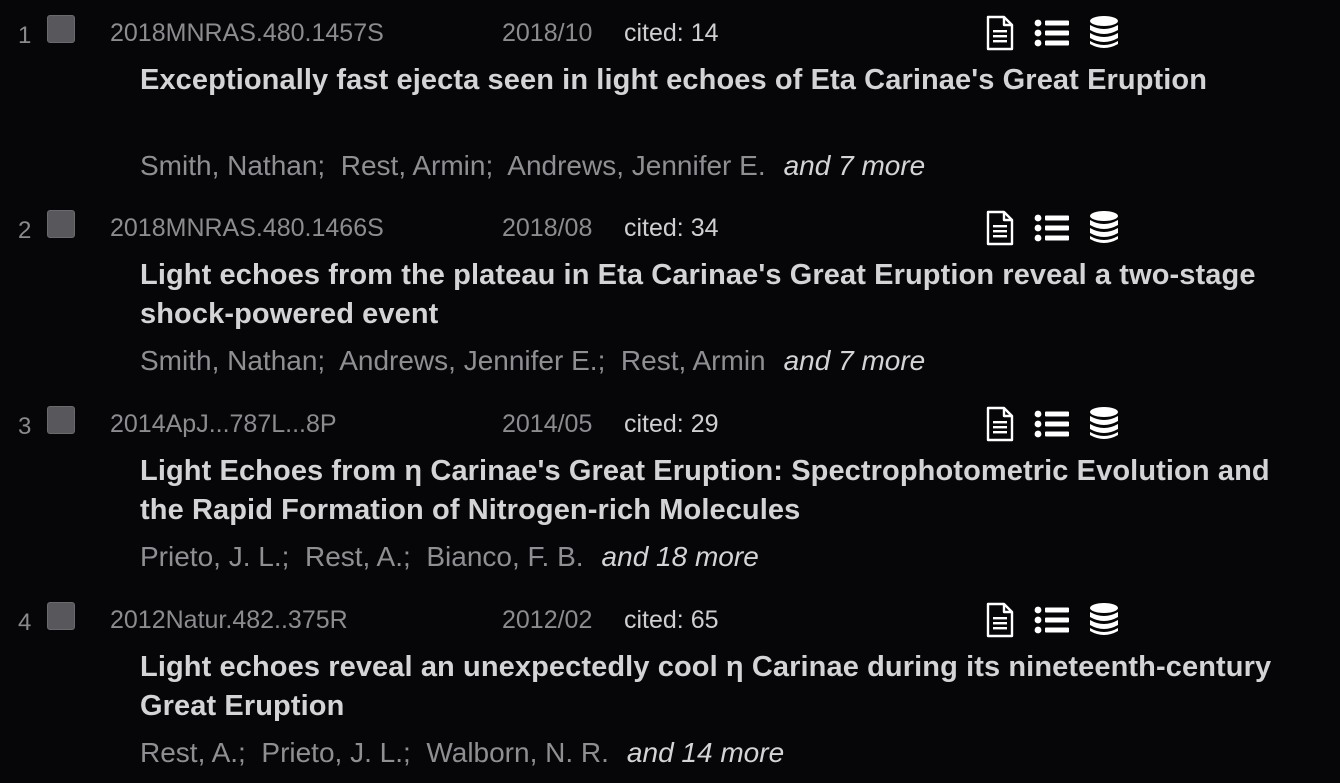 This screenshot has width=1340, height=783. What do you see at coordinates (680, 556) in the screenshot?
I see `more-authors-link: and 18 more` at bounding box center [680, 556].